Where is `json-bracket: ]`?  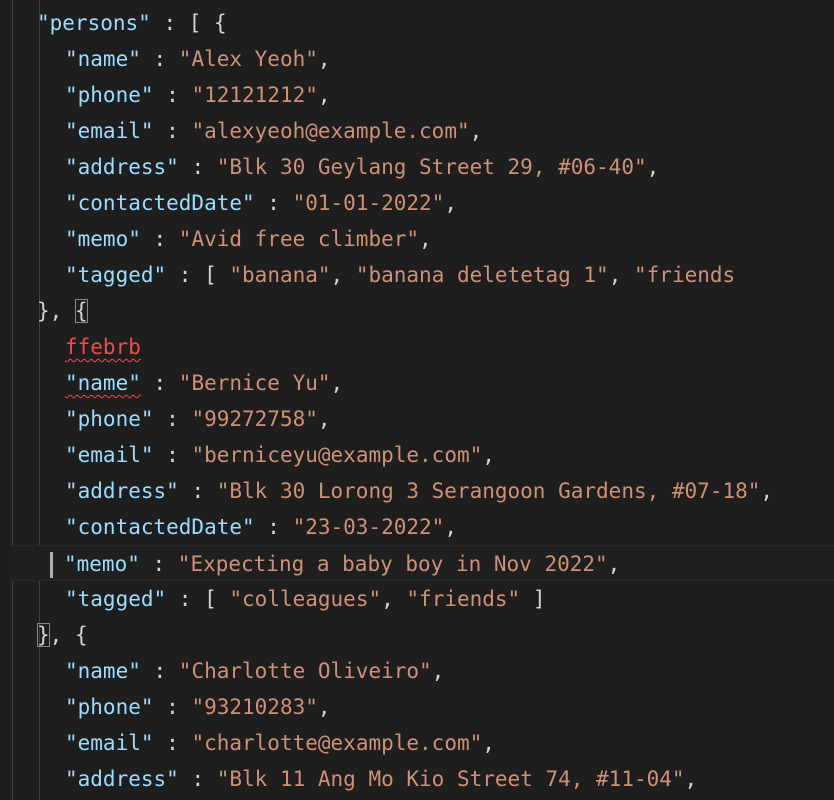
json-bracket: ] is located at coordinates (533, 599).